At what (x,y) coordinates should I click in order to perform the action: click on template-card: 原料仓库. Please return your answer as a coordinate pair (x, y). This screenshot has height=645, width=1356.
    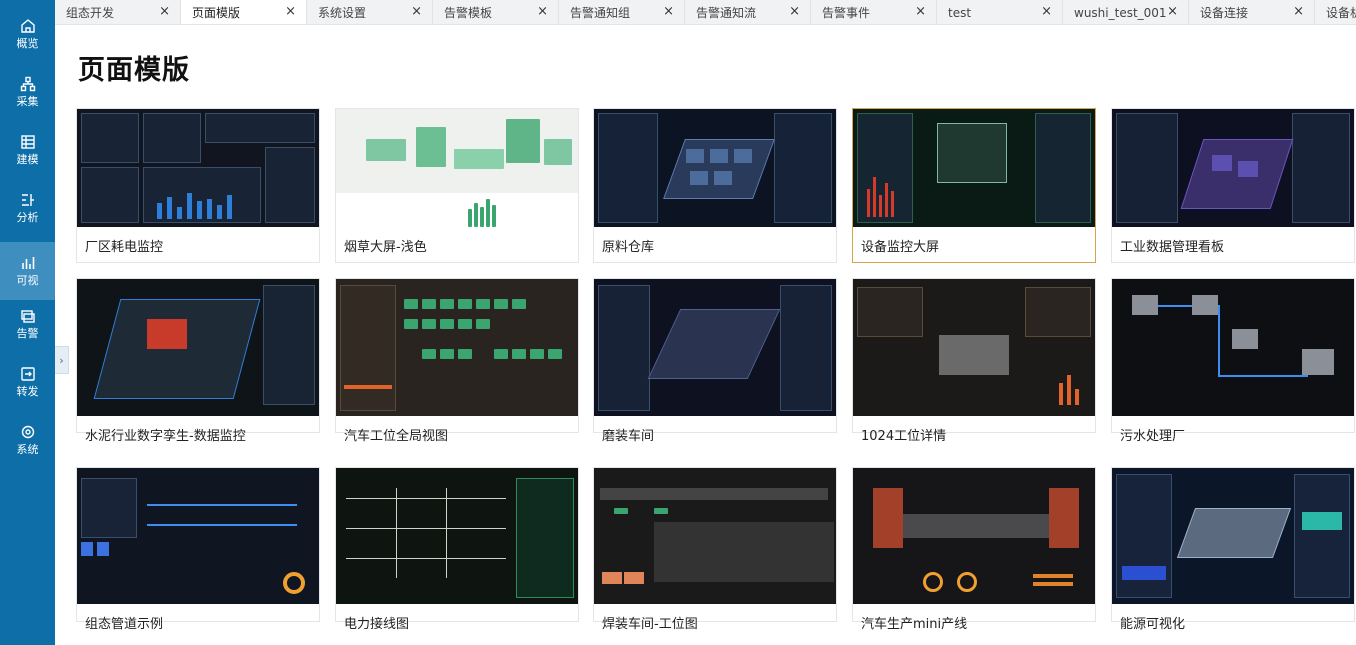
    Looking at the image, I should click on (715, 185).